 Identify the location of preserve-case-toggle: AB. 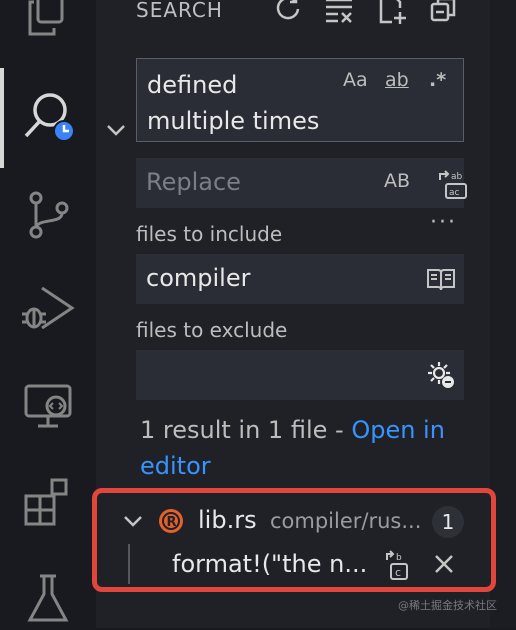
(397, 181).